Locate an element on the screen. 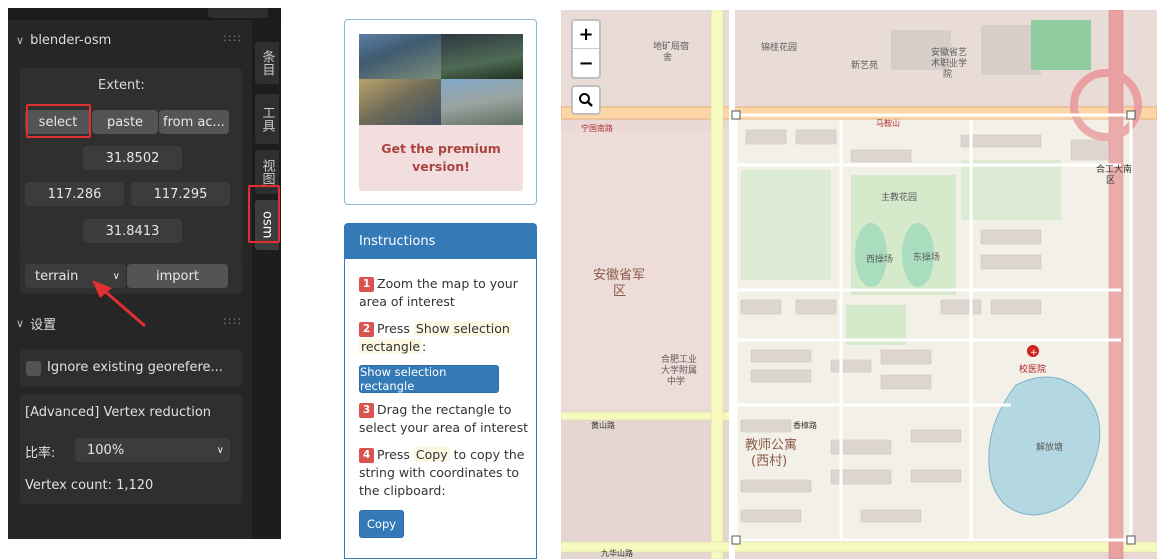 This screenshot has height=559, width=1167. highlight-text: rectangle is located at coordinates (391, 346).